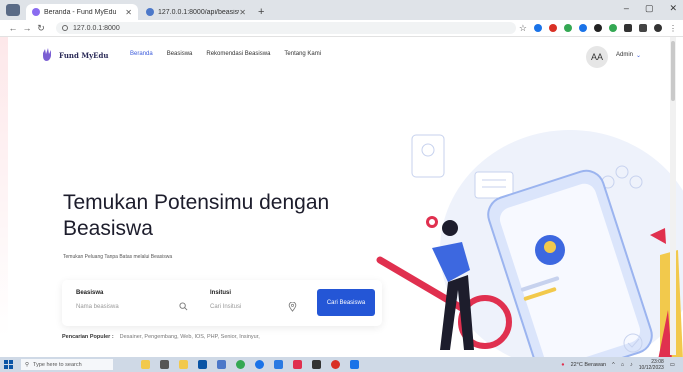 The image size is (683, 372). Describe the element at coordinates (292, 307) in the screenshot. I see `location-pin-icon` at that location.